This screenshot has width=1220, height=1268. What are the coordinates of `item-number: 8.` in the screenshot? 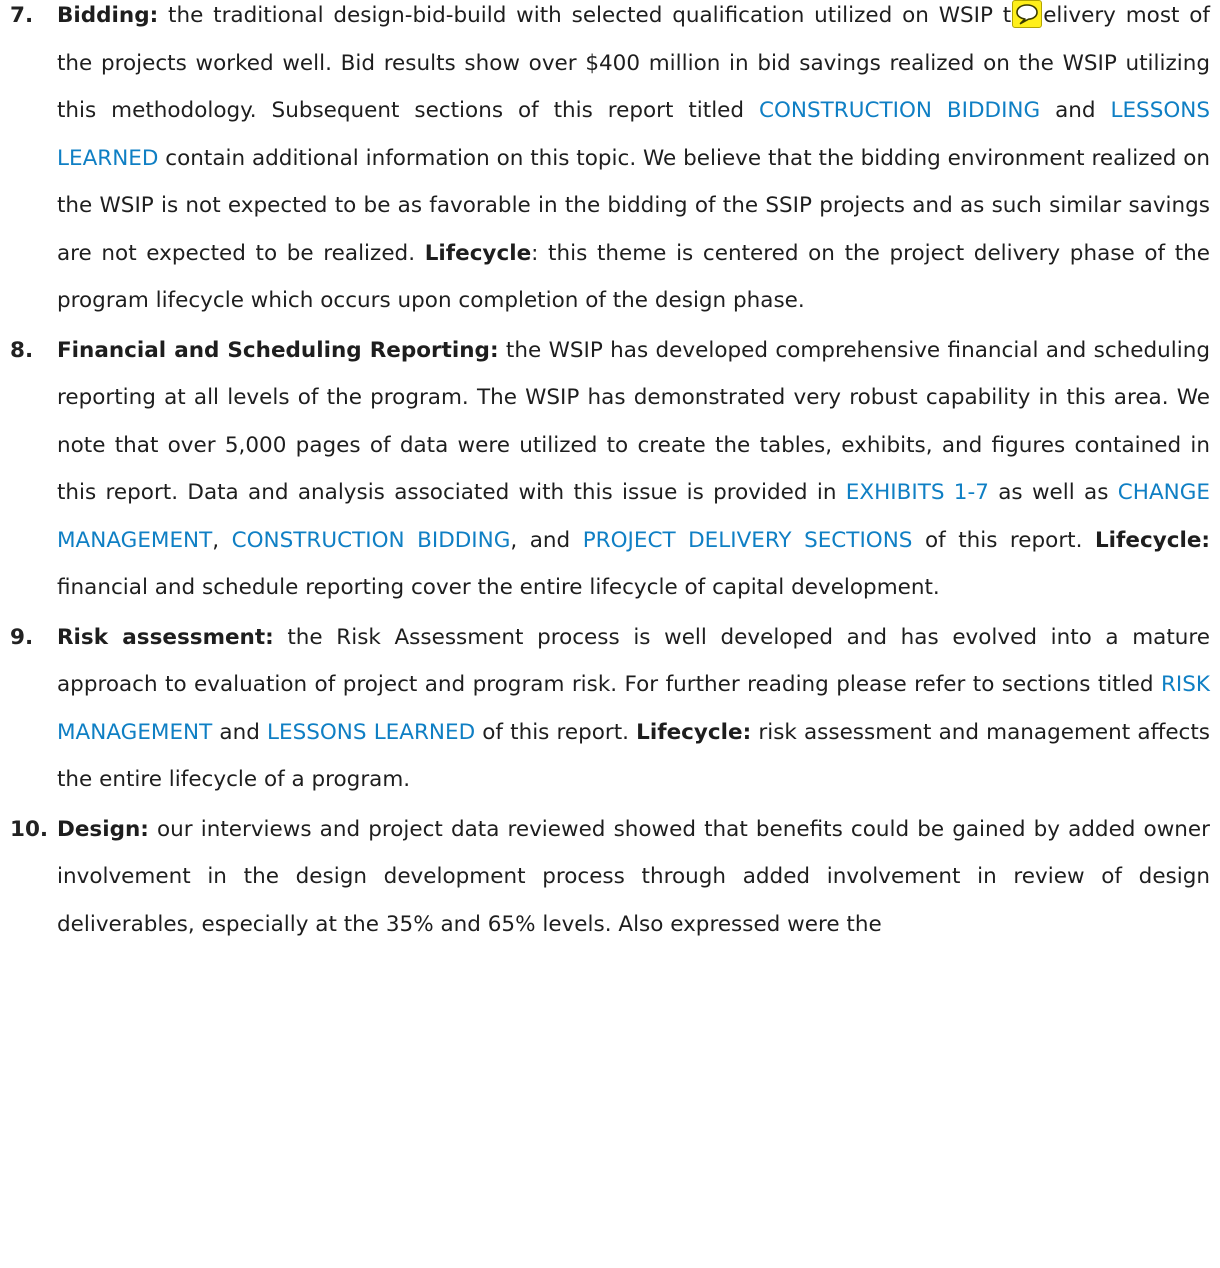 It's located at (22, 350).